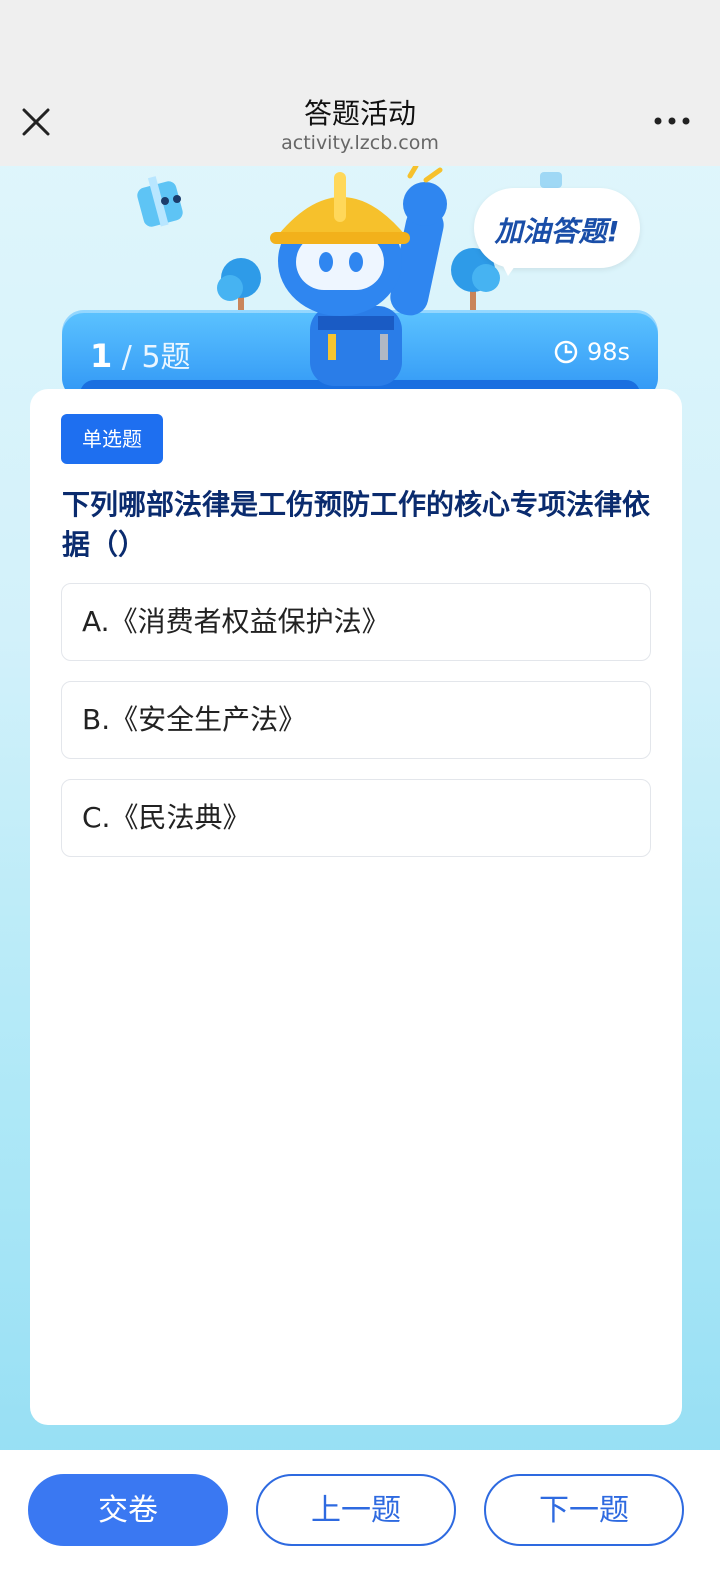 This screenshot has width=720, height=1584. Describe the element at coordinates (356, 1510) in the screenshot. I see `prev-question-button: 上一题` at that location.